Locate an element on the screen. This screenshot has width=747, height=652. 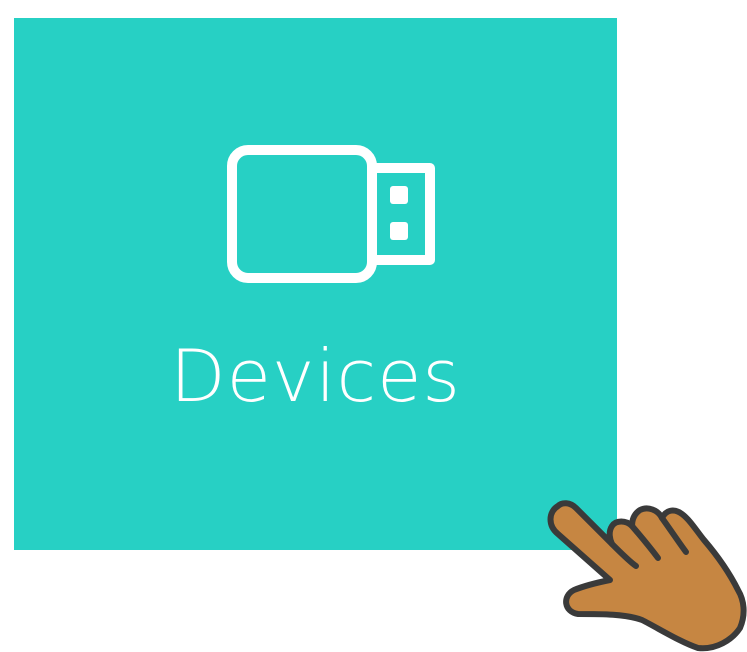
usb-drive-icon is located at coordinates (331, 214).